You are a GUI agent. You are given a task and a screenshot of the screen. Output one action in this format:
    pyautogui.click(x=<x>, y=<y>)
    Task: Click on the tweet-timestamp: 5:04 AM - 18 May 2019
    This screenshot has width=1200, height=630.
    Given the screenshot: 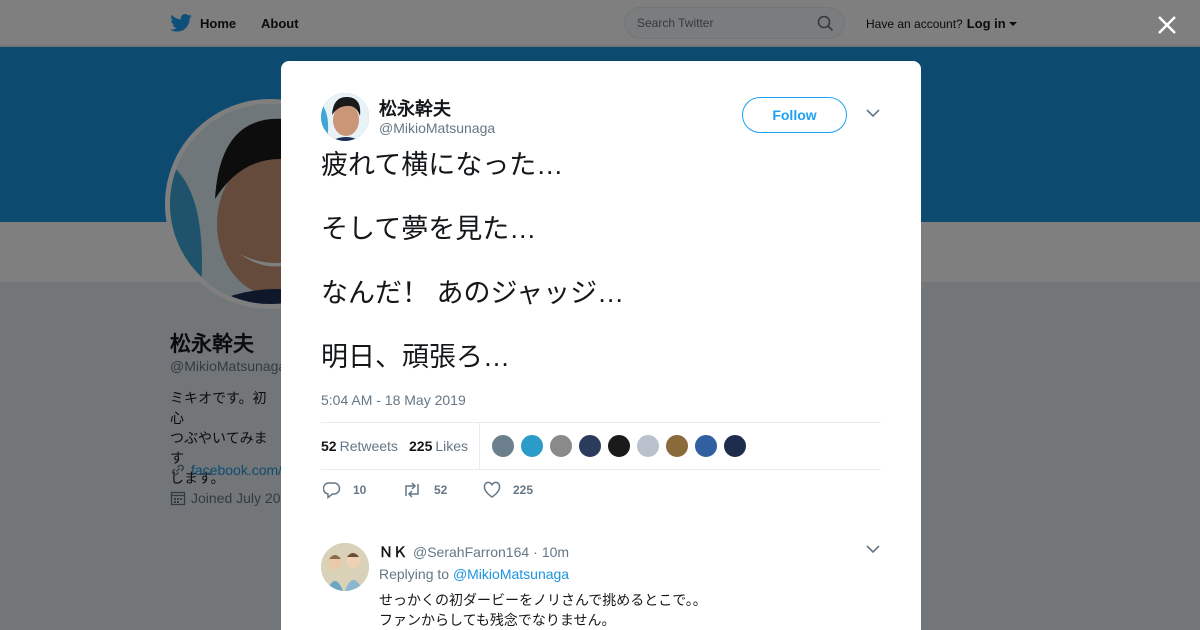 What is the action you would take?
    pyautogui.click(x=393, y=400)
    